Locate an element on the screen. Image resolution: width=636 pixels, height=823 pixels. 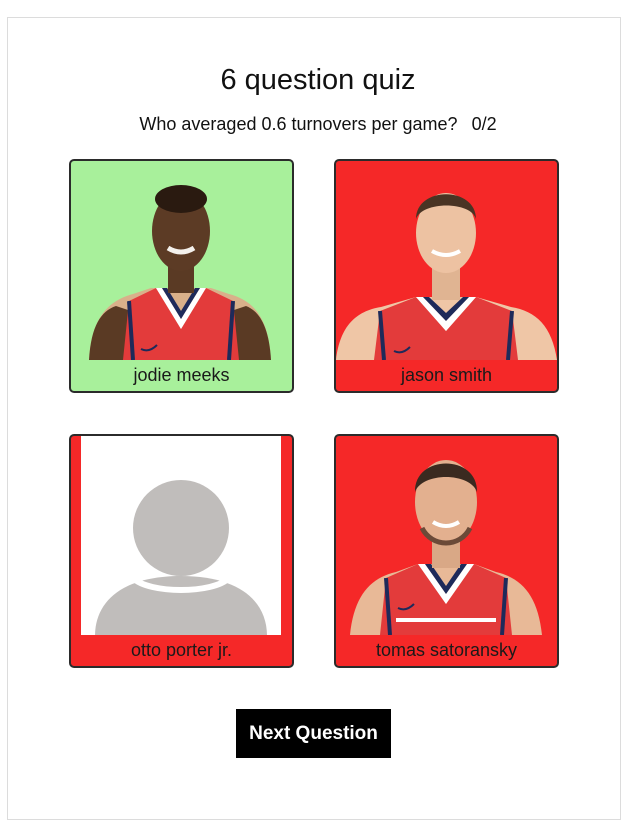
answer-option-otto-porter-jr: otto porter jr. is located at coordinates (181, 551).